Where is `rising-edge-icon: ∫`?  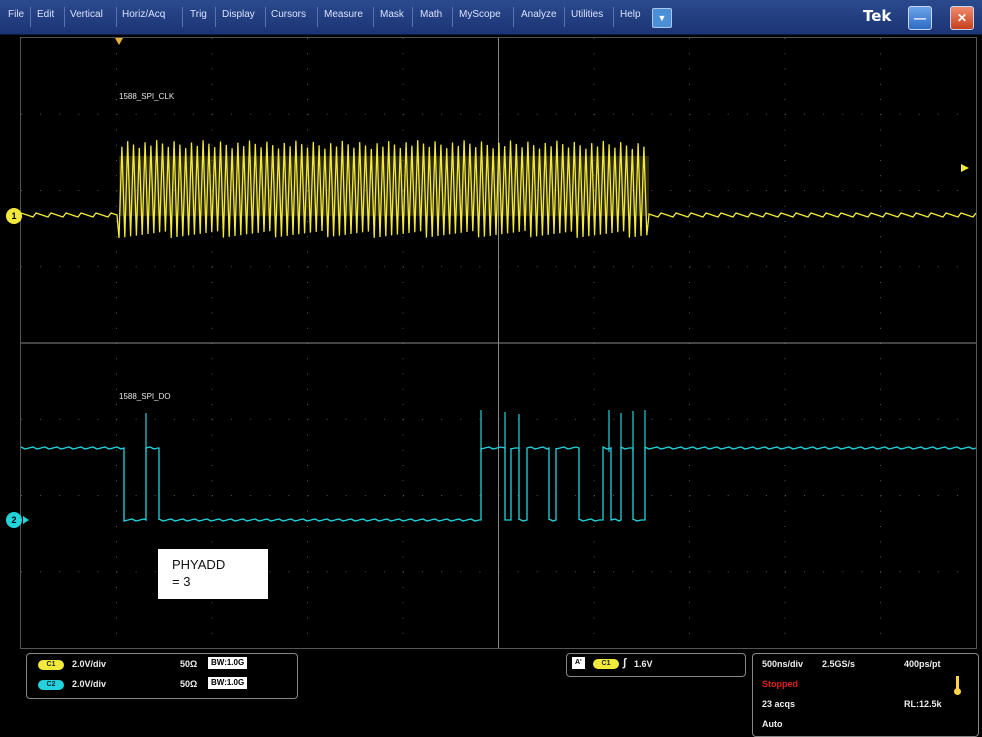 rising-edge-icon: ∫ is located at coordinates (625, 663).